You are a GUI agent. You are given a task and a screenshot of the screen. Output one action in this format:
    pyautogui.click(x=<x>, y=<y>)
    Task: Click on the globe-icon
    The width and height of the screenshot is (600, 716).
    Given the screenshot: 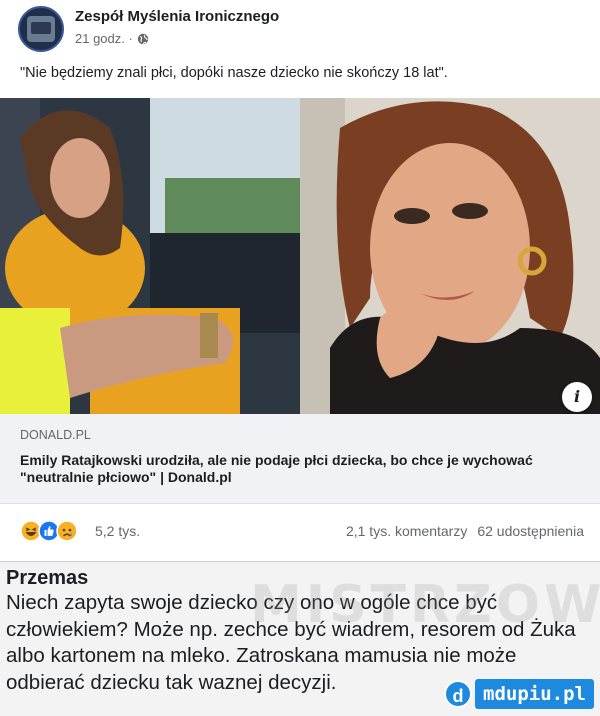 What is the action you would take?
    pyautogui.click(x=143, y=38)
    